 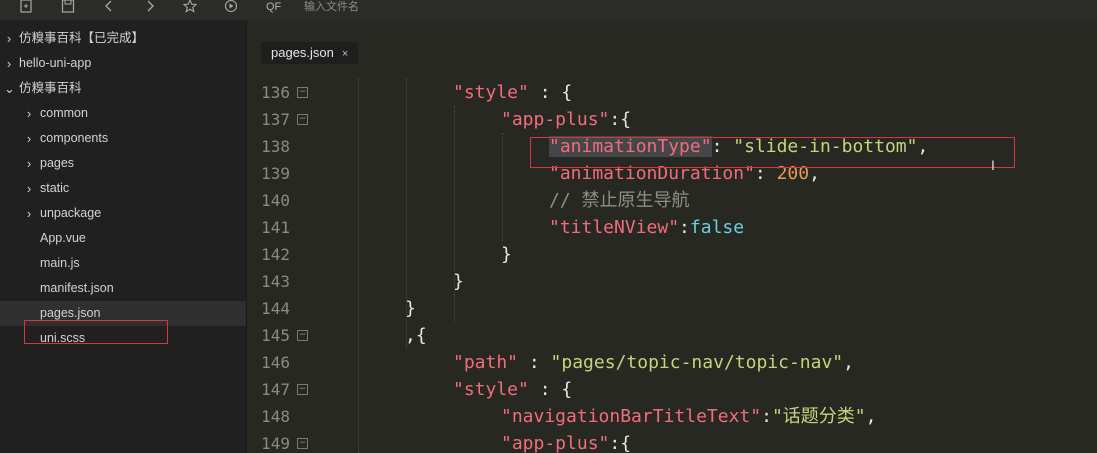 What do you see at coordinates (672, 389) in the screenshot?
I see `code-line: 147− "style" : {` at bounding box center [672, 389].